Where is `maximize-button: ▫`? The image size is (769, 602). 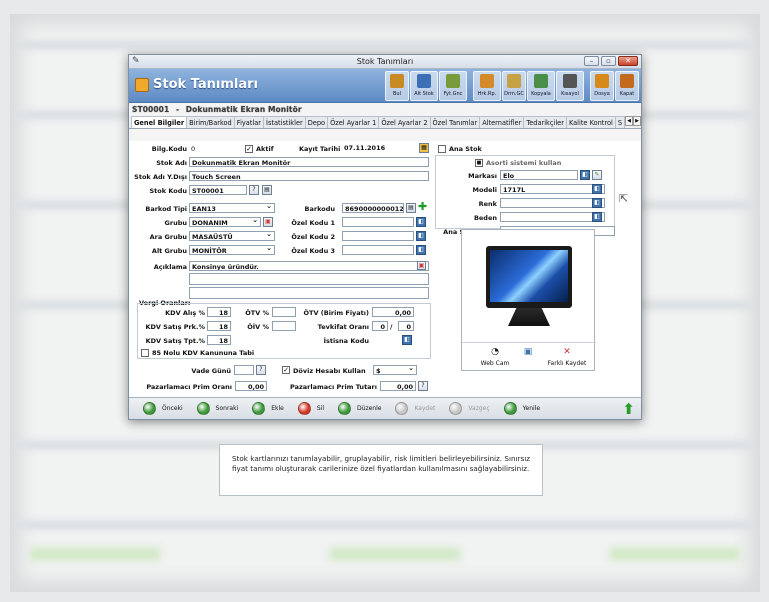 maximize-button: ▫ is located at coordinates (608, 61).